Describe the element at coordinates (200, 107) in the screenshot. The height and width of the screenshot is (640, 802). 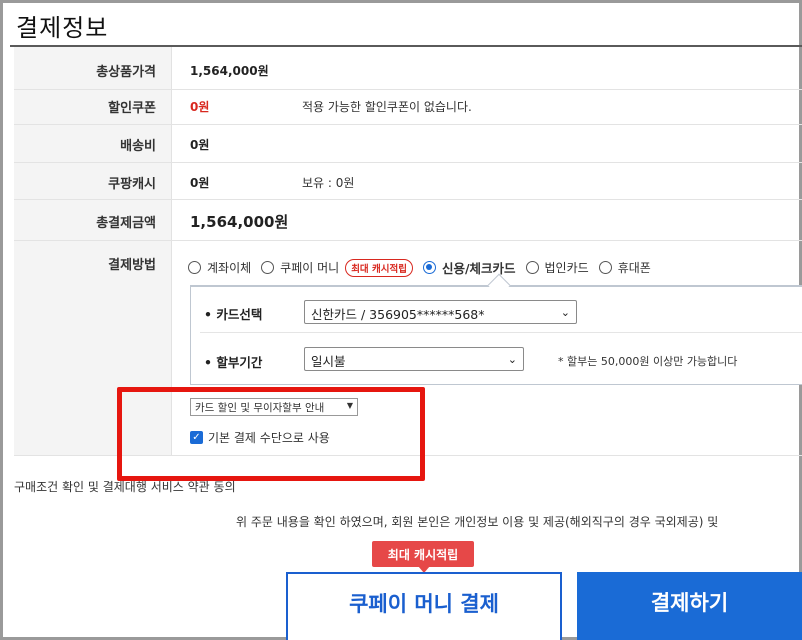
I see `discount-coupon-value: 0원` at that location.